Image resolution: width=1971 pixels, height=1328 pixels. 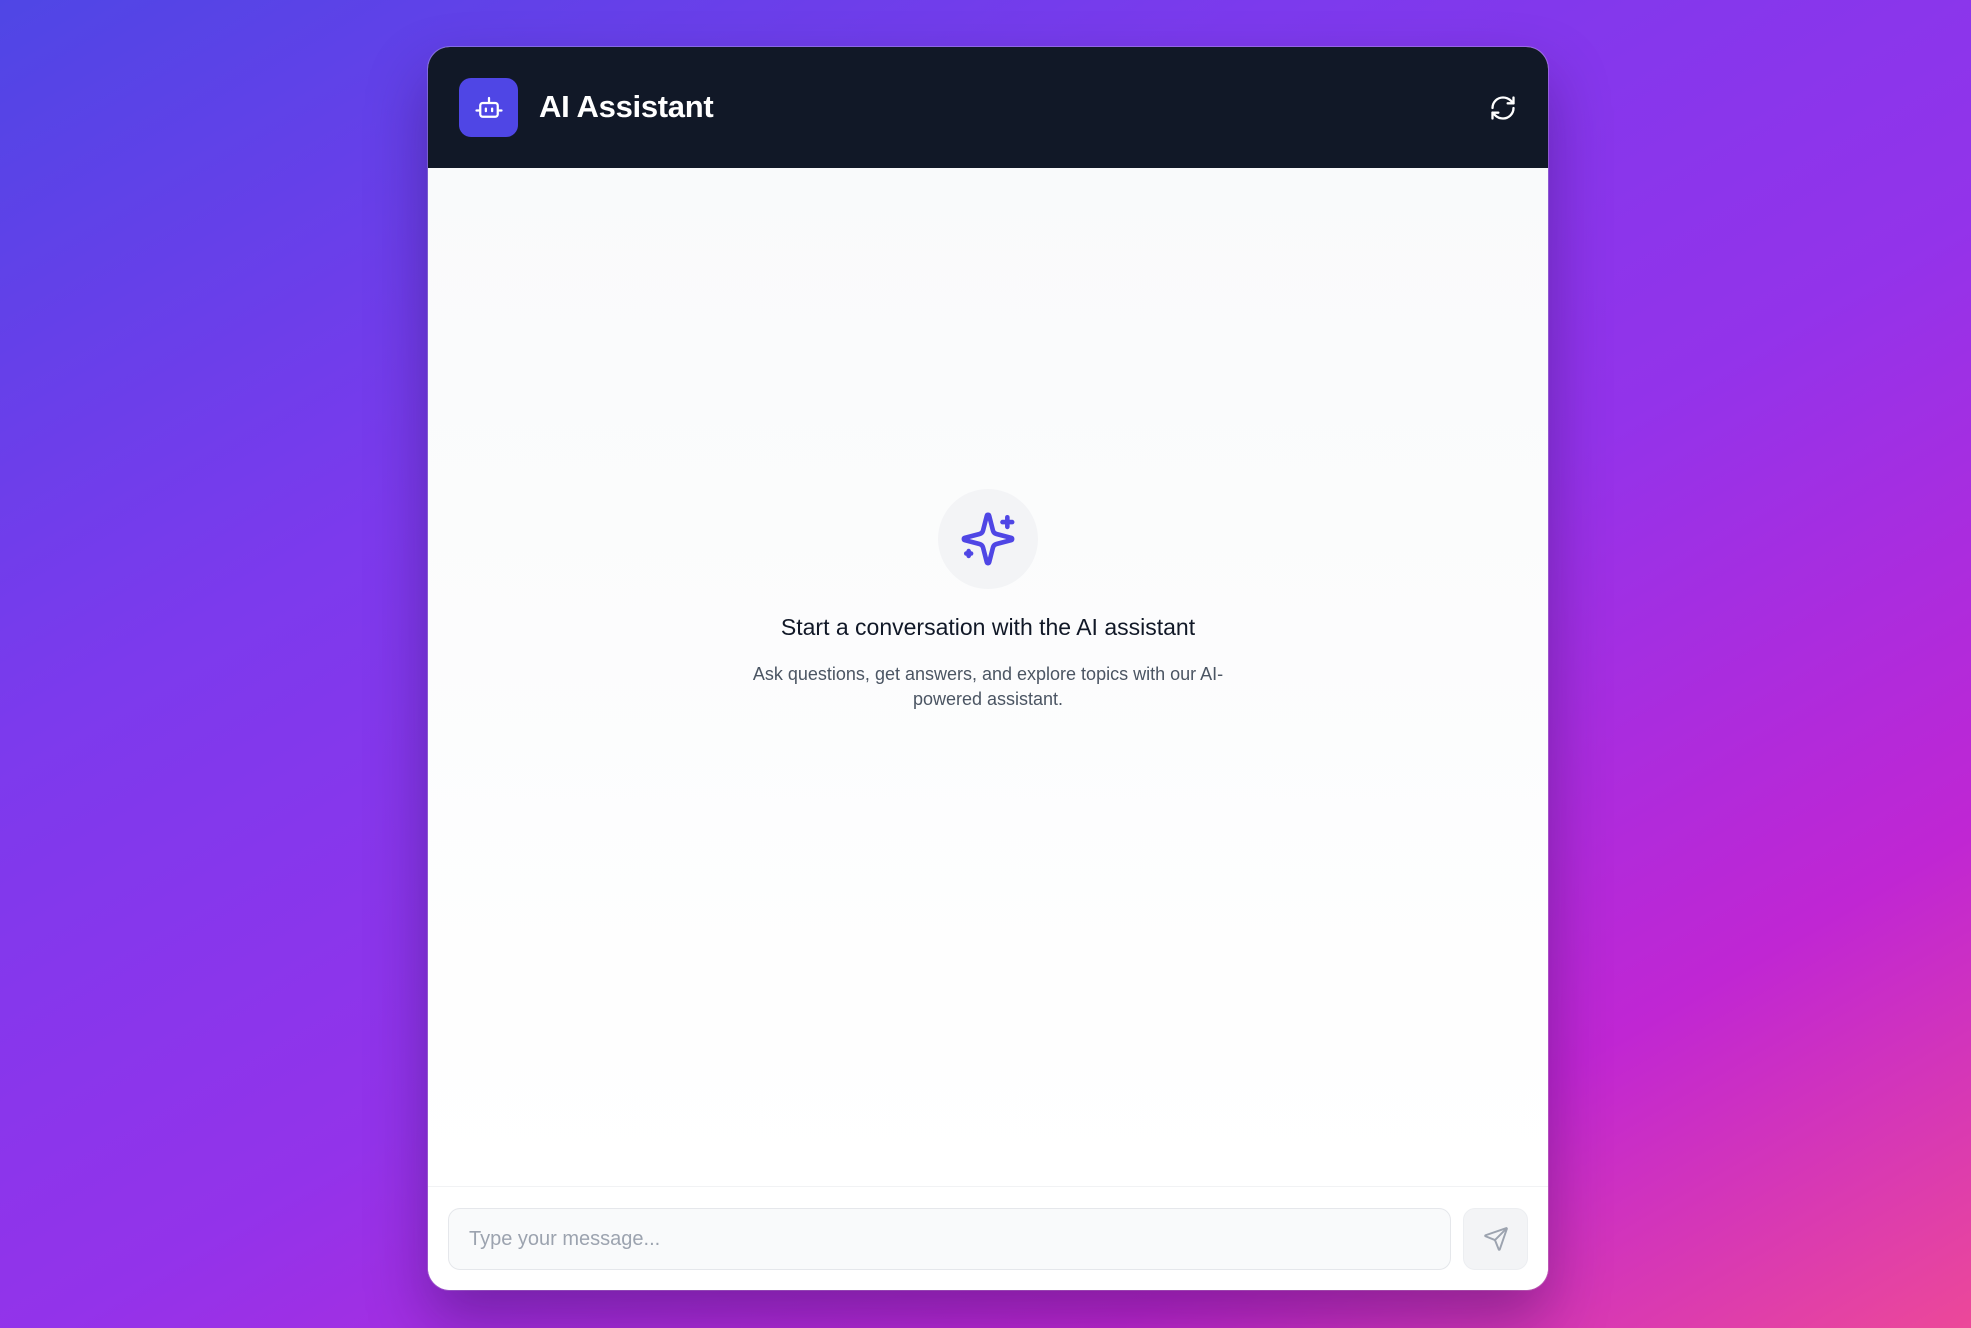 I want to click on robot-icon, so click(x=489, y=108).